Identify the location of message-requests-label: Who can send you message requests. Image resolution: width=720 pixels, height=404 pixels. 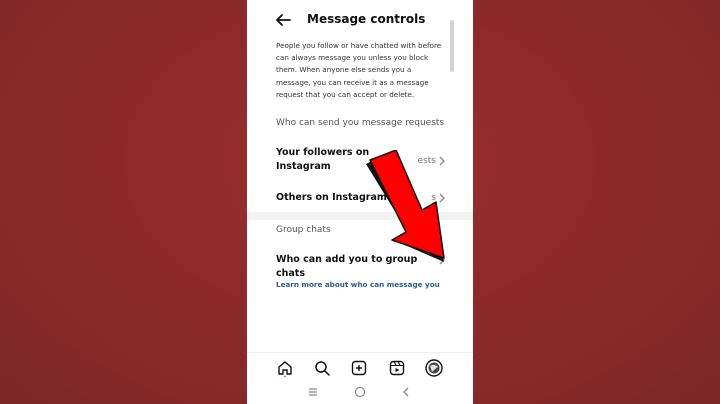
(360, 123).